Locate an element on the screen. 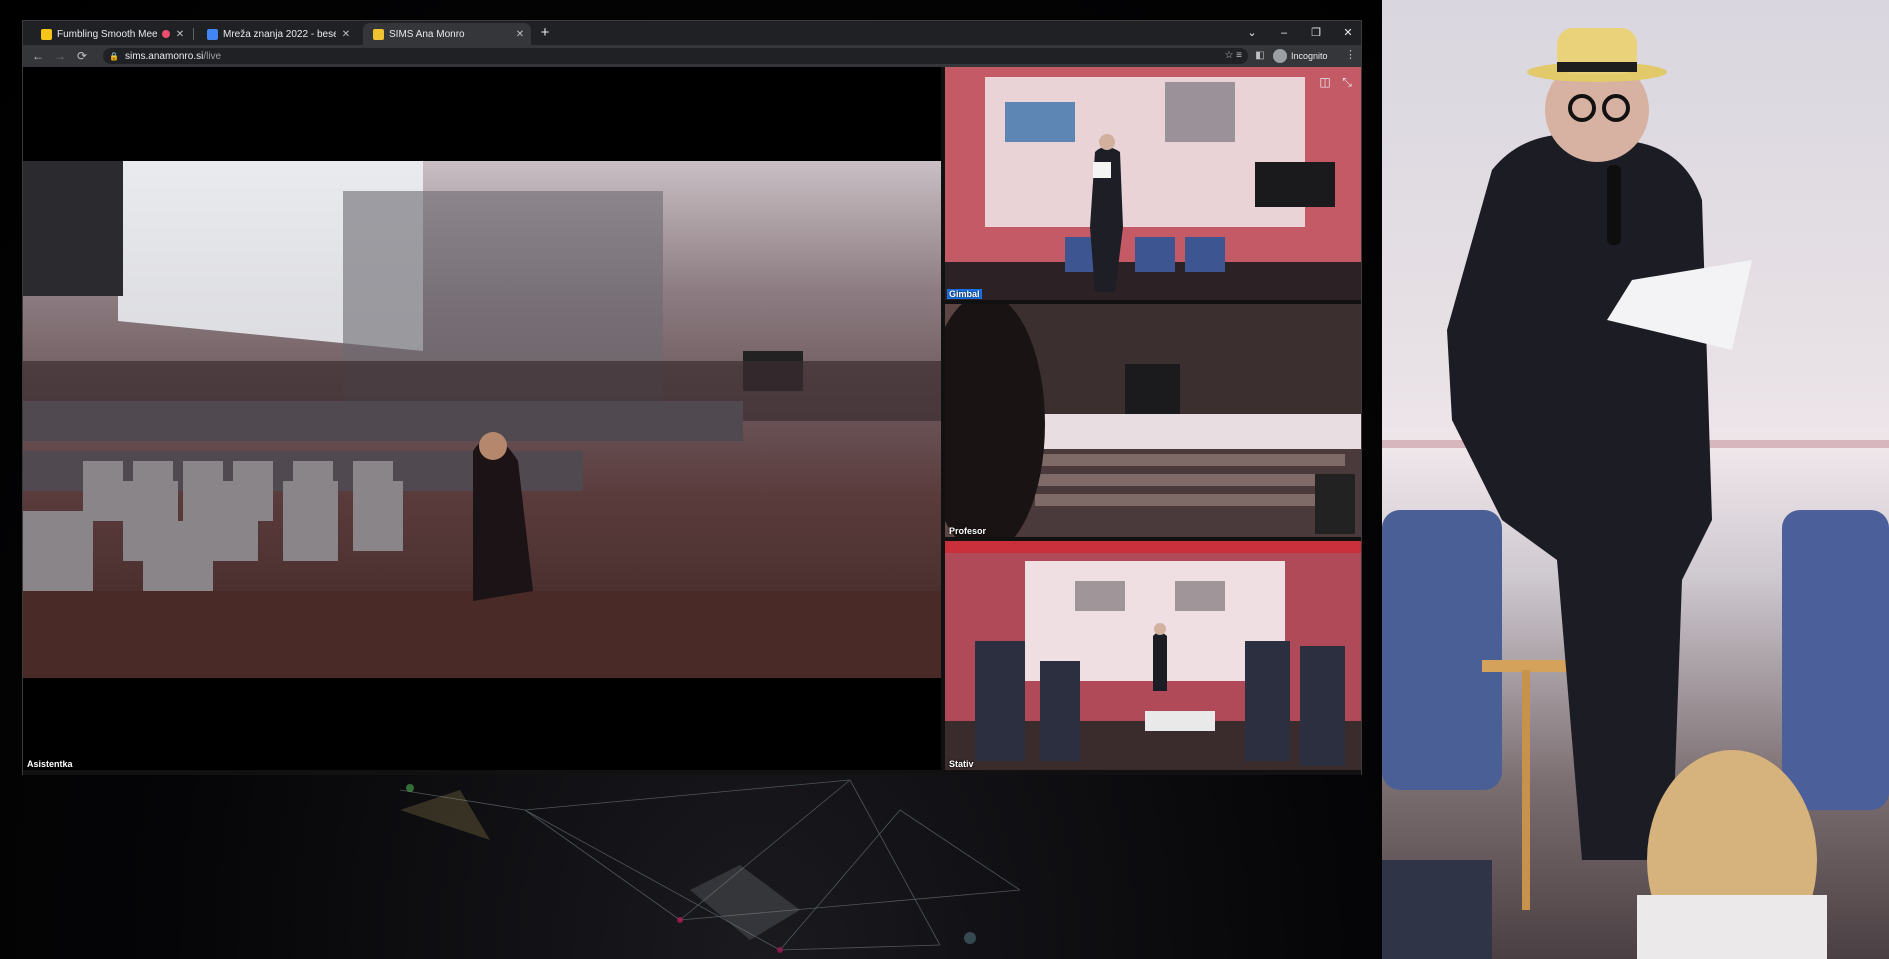 The image size is (1889, 959). incognito-profile-button: Incognito is located at coordinates (1300, 56).